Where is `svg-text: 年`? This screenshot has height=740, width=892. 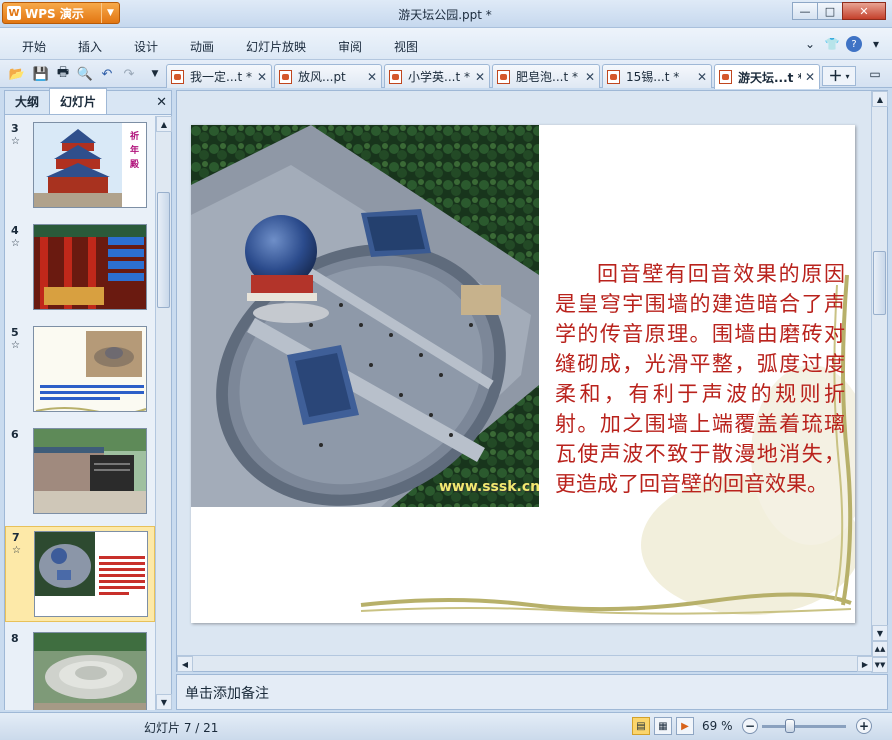 svg-text: 年 is located at coordinates (134, 150).